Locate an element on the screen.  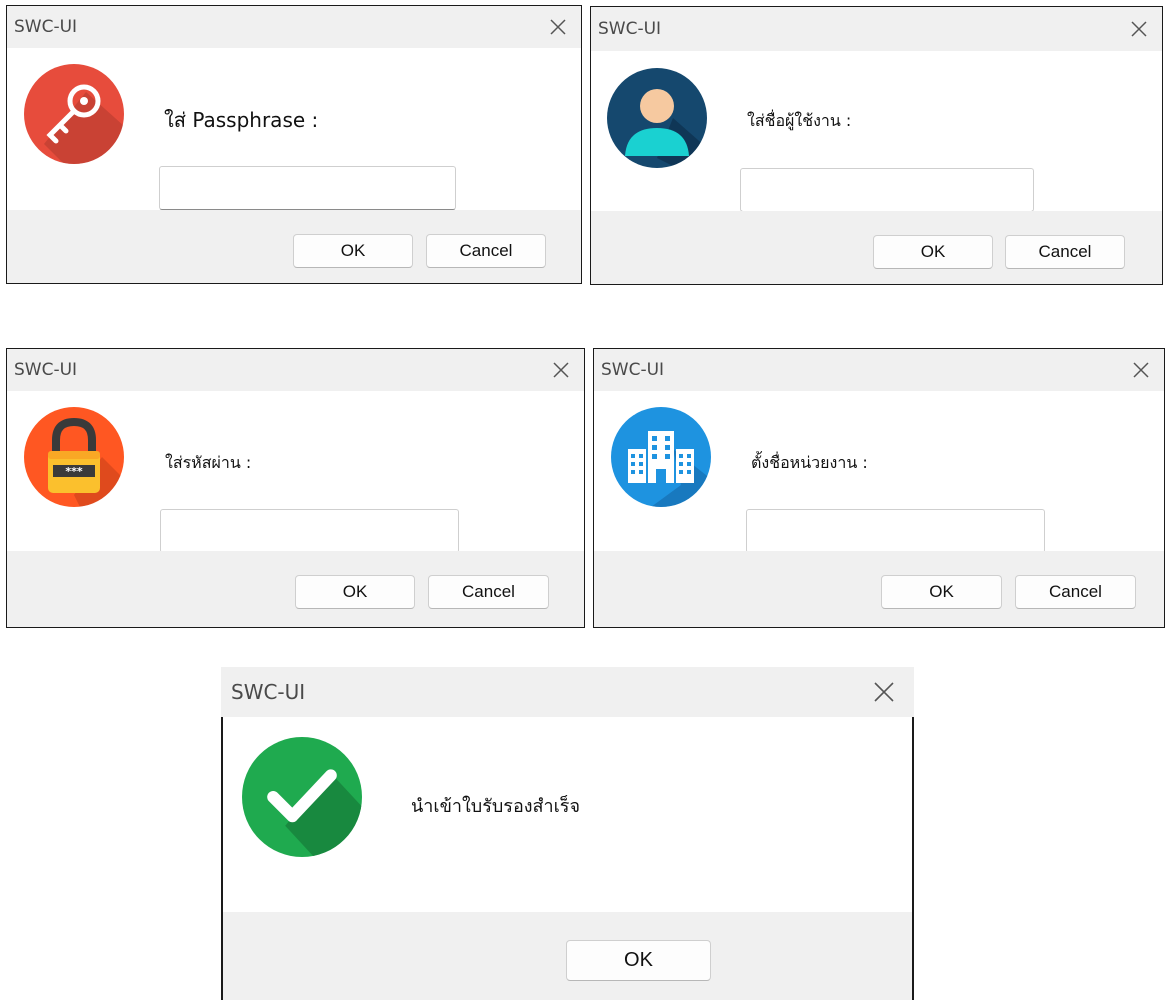
organization-dialog: SWC-UI ตั้งชื่อหน่วยงาน: OK Cancel is located at coordinates (879, 488).